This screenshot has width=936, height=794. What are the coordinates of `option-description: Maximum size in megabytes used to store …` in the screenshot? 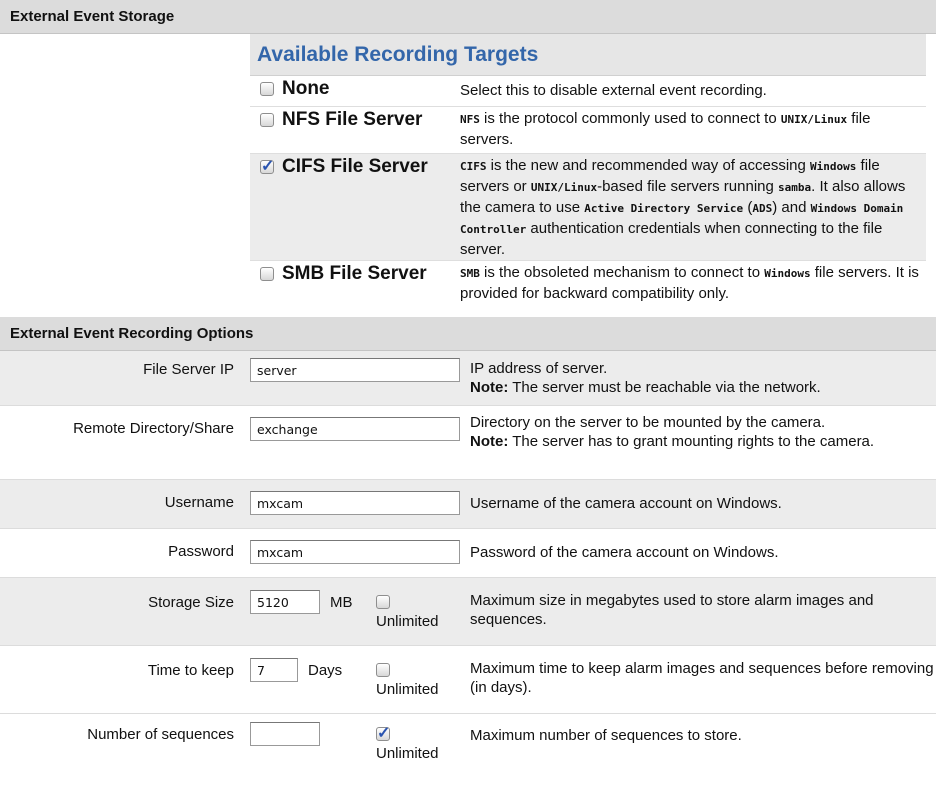 It's located at (672, 610).